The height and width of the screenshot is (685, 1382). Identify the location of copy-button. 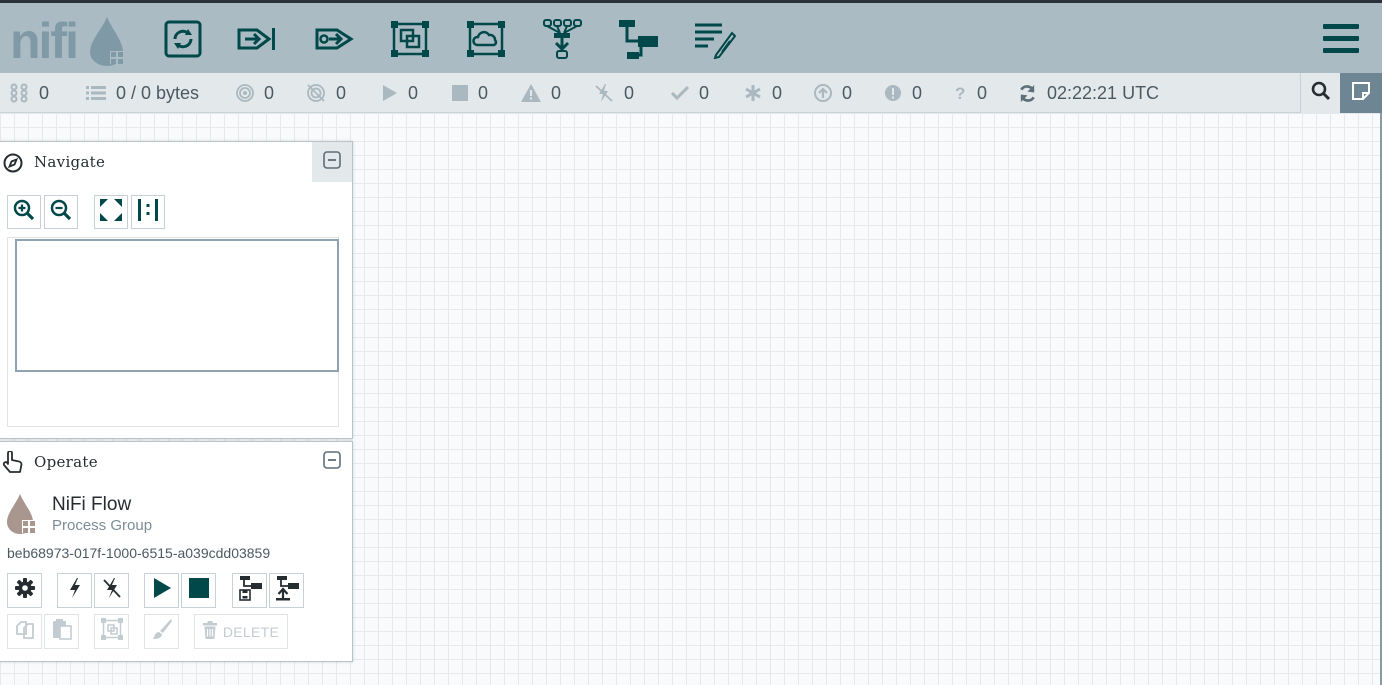
(24, 631).